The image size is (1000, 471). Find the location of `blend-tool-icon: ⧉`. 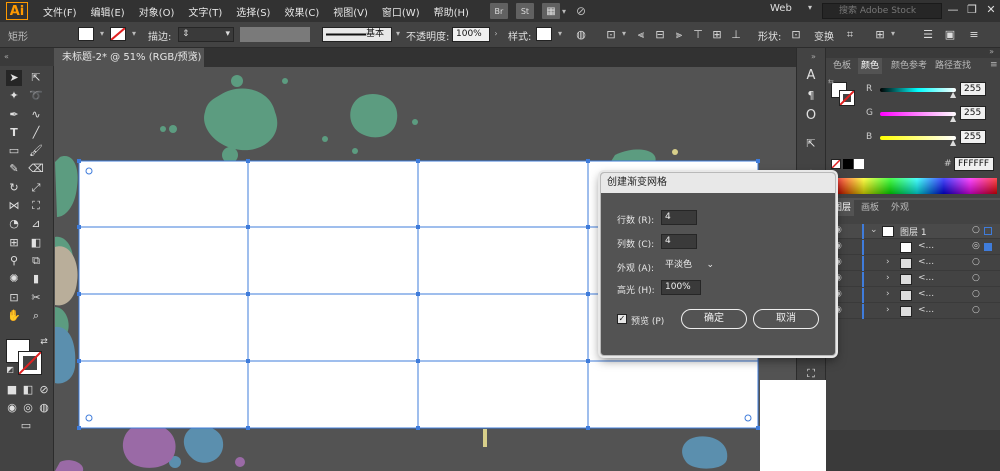

blend-tool-icon: ⧉ is located at coordinates (36, 261).